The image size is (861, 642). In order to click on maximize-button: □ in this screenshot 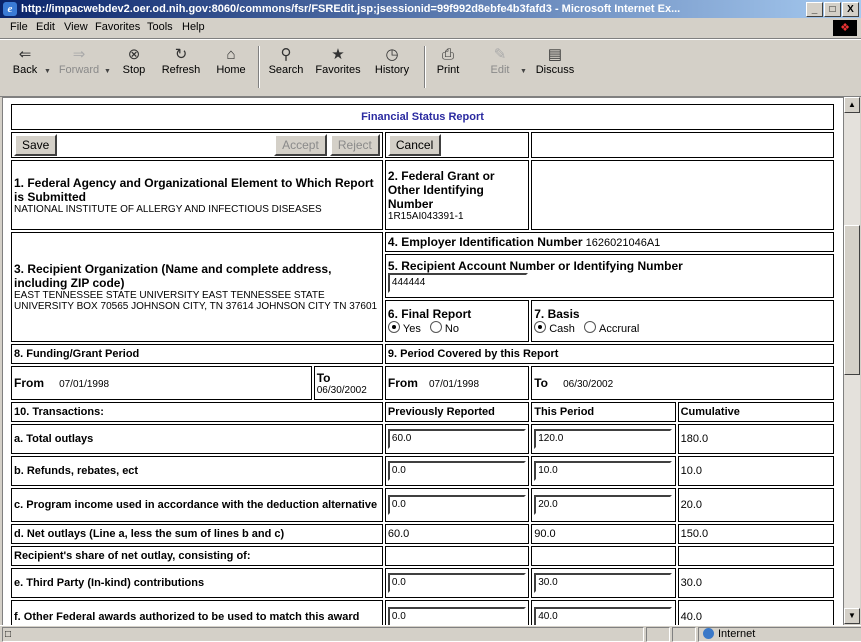, I will do `click(832, 9)`.